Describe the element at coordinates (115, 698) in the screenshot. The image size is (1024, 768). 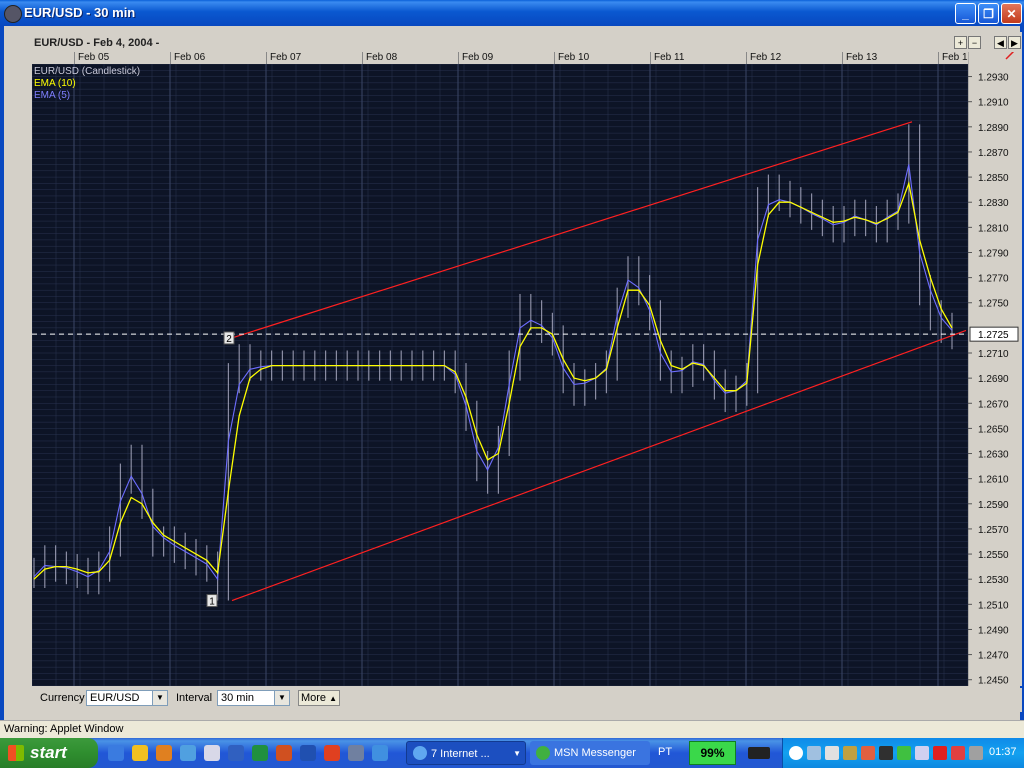
I see `currency-value: EUR/USD` at that location.